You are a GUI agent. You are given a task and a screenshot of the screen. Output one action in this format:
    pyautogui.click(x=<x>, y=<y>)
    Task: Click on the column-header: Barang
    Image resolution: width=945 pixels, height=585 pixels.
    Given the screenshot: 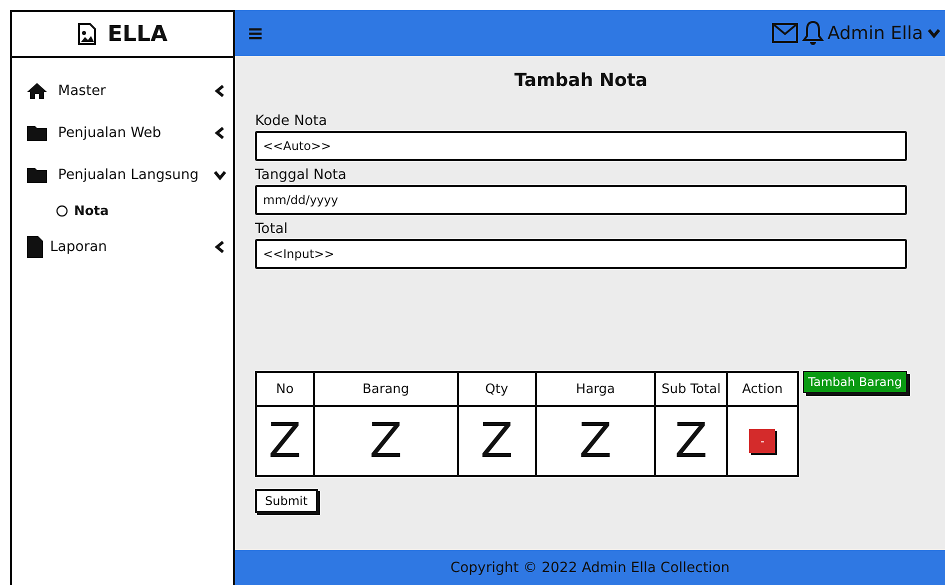 What is the action you would take?
    pyautogui.click(x=386, y=389)
    